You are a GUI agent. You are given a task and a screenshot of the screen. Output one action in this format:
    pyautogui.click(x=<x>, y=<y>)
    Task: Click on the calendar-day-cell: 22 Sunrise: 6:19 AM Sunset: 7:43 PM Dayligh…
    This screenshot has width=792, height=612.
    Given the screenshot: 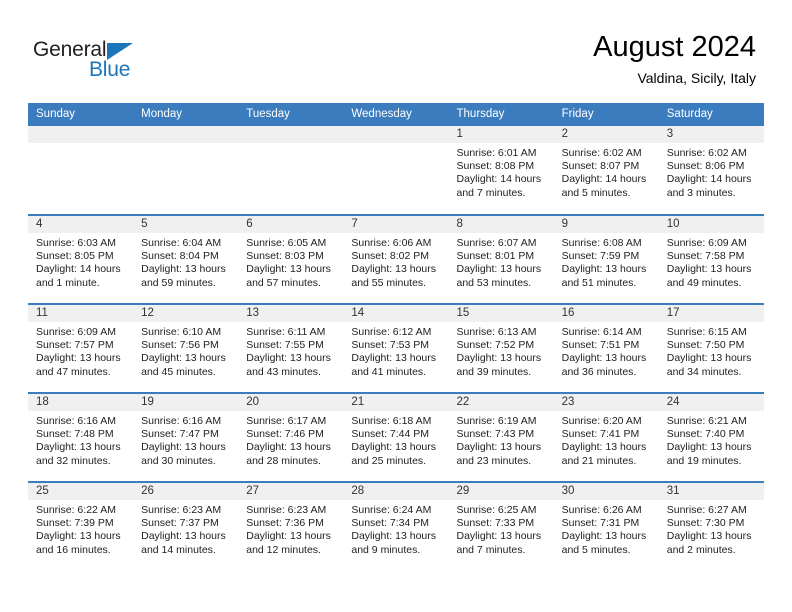 What is the action you would take?
    pyautogui.click(x=501, y=437)
    